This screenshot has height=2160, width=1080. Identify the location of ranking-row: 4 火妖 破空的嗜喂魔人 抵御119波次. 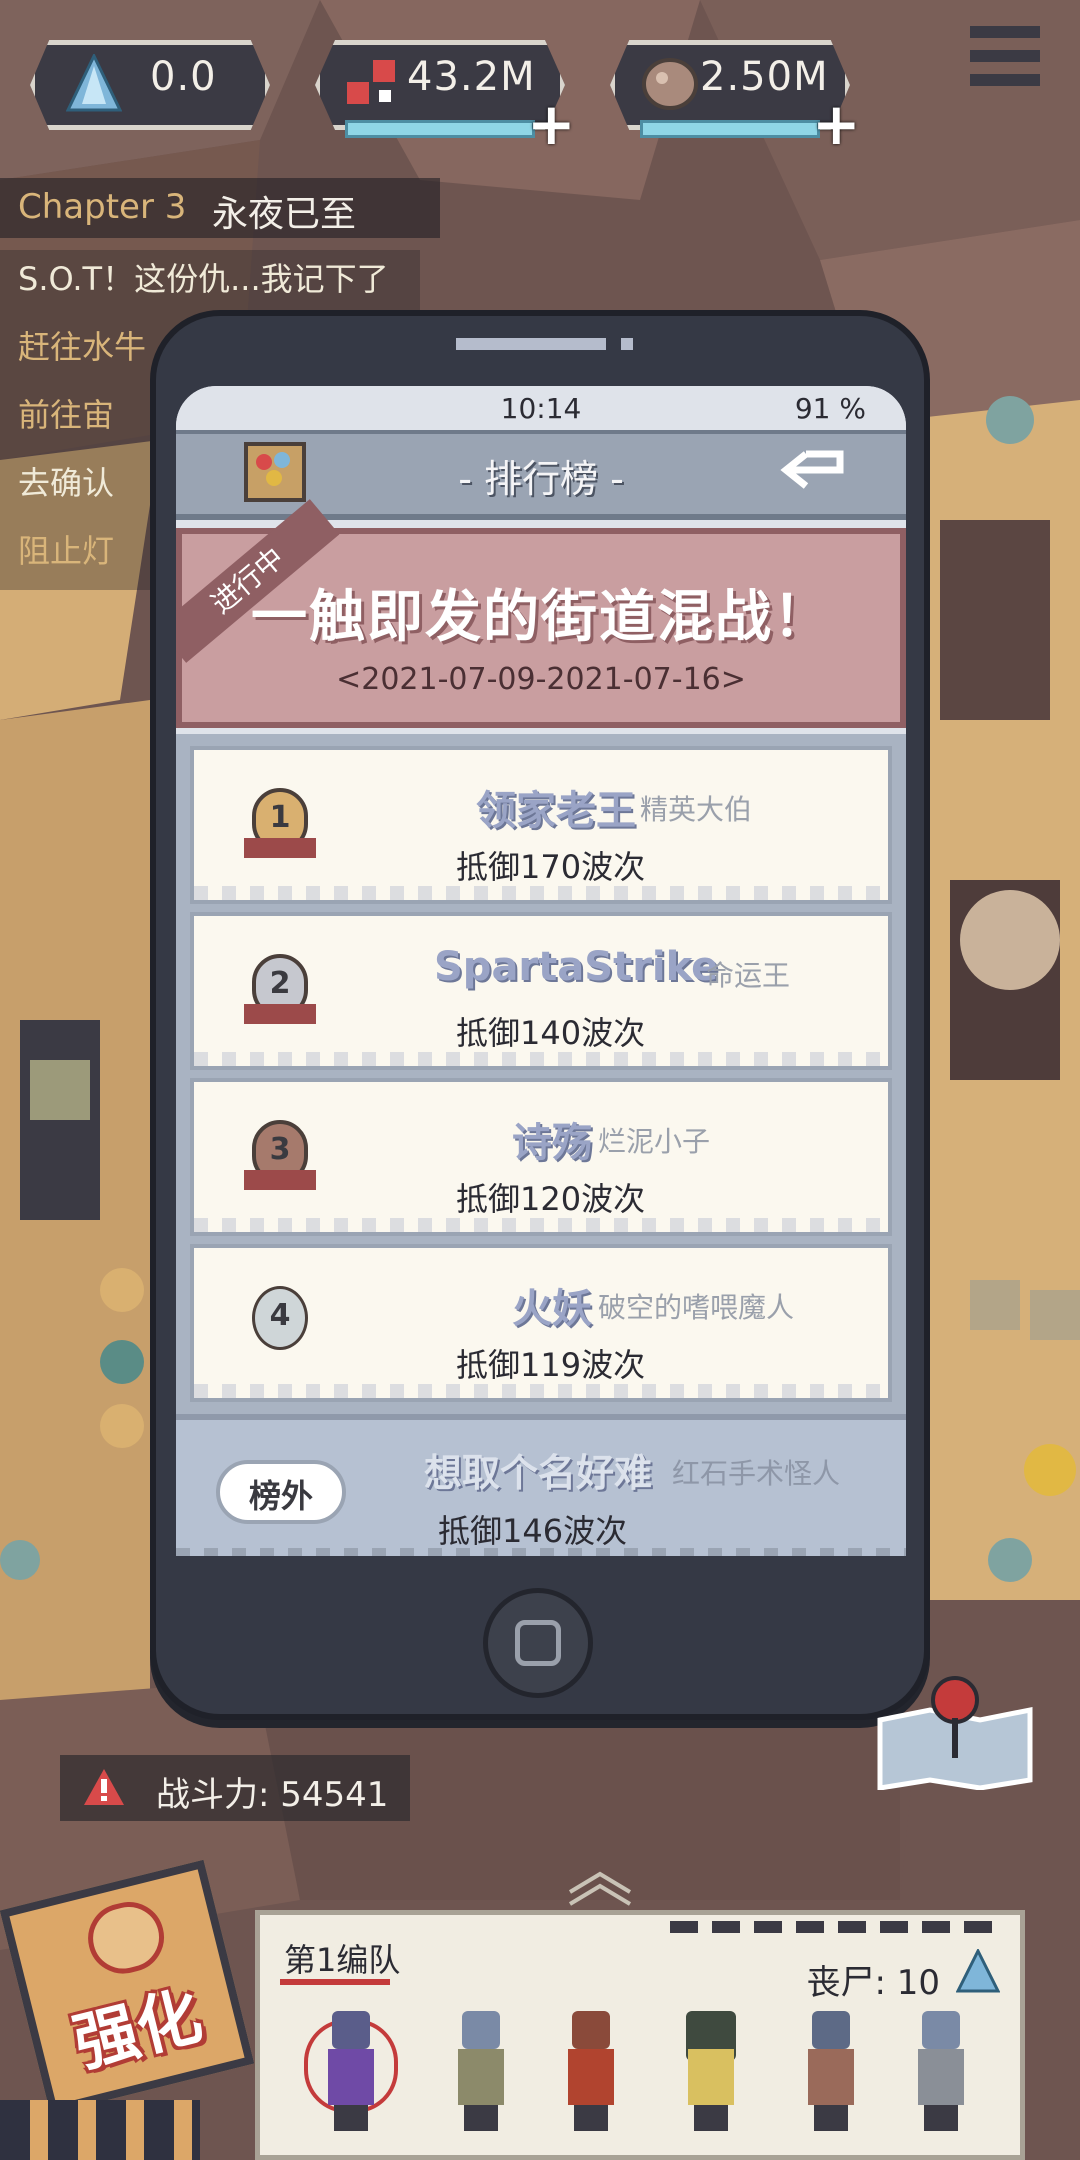
(541, 1323).